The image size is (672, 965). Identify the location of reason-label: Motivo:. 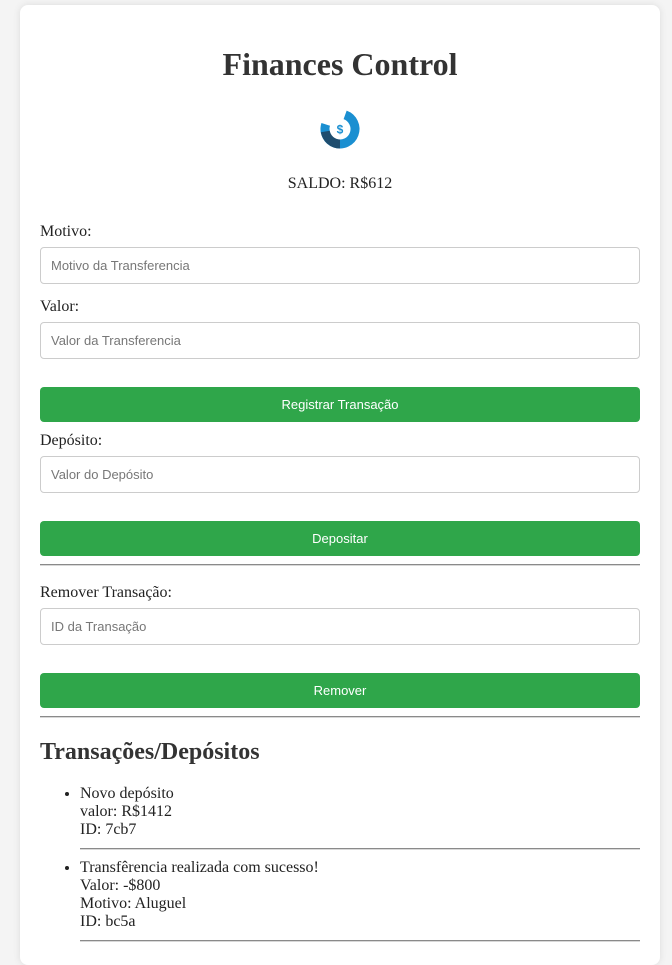
(66, 231).